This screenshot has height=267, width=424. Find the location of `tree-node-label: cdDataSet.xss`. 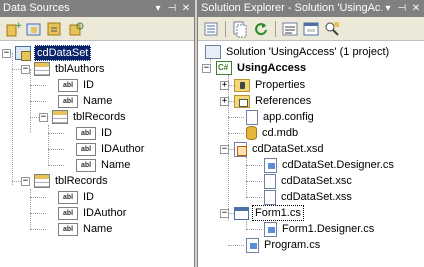

tree-node-label: cdDataSet.xss is located at coordinates (316, 197).